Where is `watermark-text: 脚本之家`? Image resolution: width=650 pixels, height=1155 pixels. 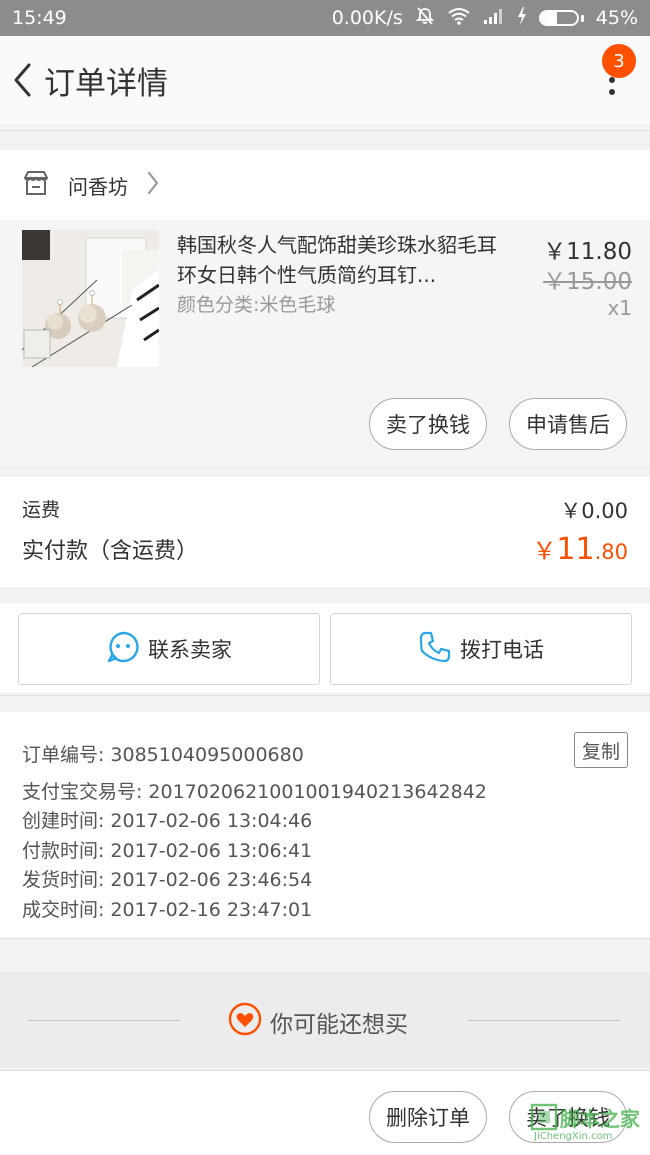 watermark-text: 脚本之家 is located at coordinates (600, 1119).